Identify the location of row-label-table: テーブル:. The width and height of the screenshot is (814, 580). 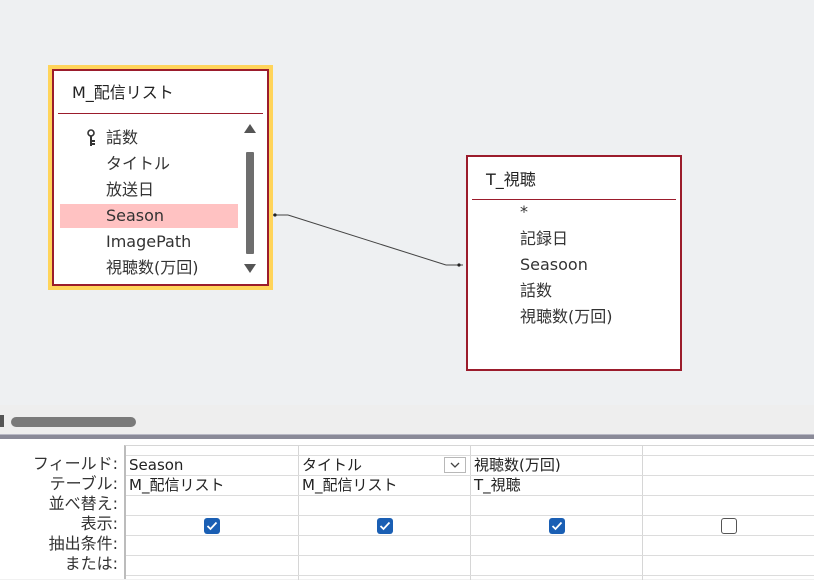
(83, 483).